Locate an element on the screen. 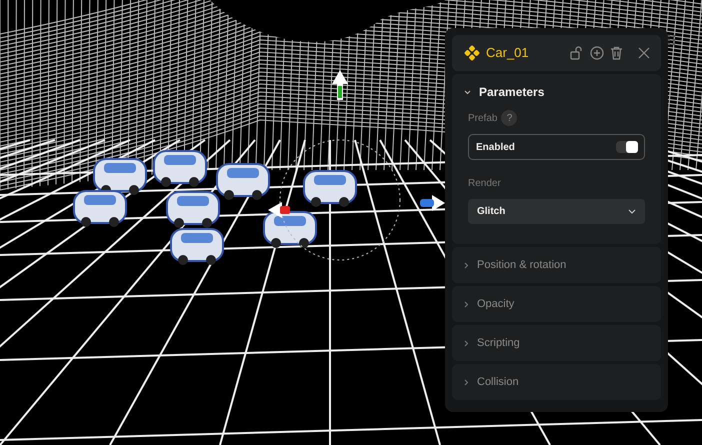 The width and height of the screenshot is (702, 445). section-header: Parameters is located at coordinates (556, 92).